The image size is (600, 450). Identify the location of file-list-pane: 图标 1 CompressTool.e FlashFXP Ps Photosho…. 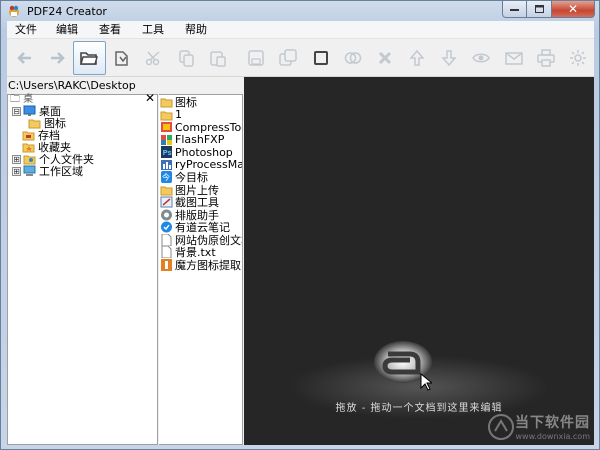
(201, 269).